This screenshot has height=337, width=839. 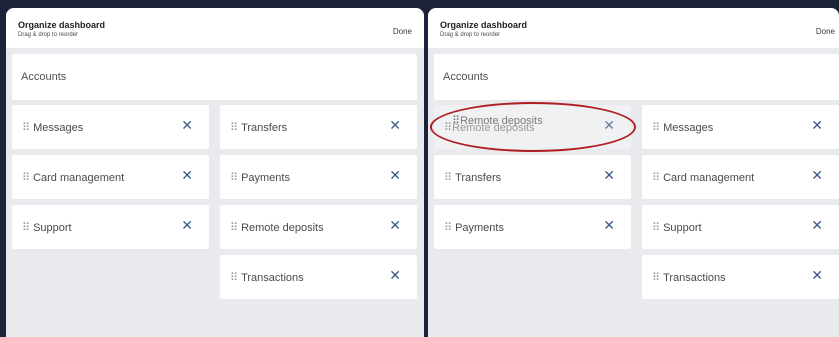 What do you see at coordinates (282, 228) in the screenshot?
I see `tile-label: Remote deposits` at bounding box center [282, 228].